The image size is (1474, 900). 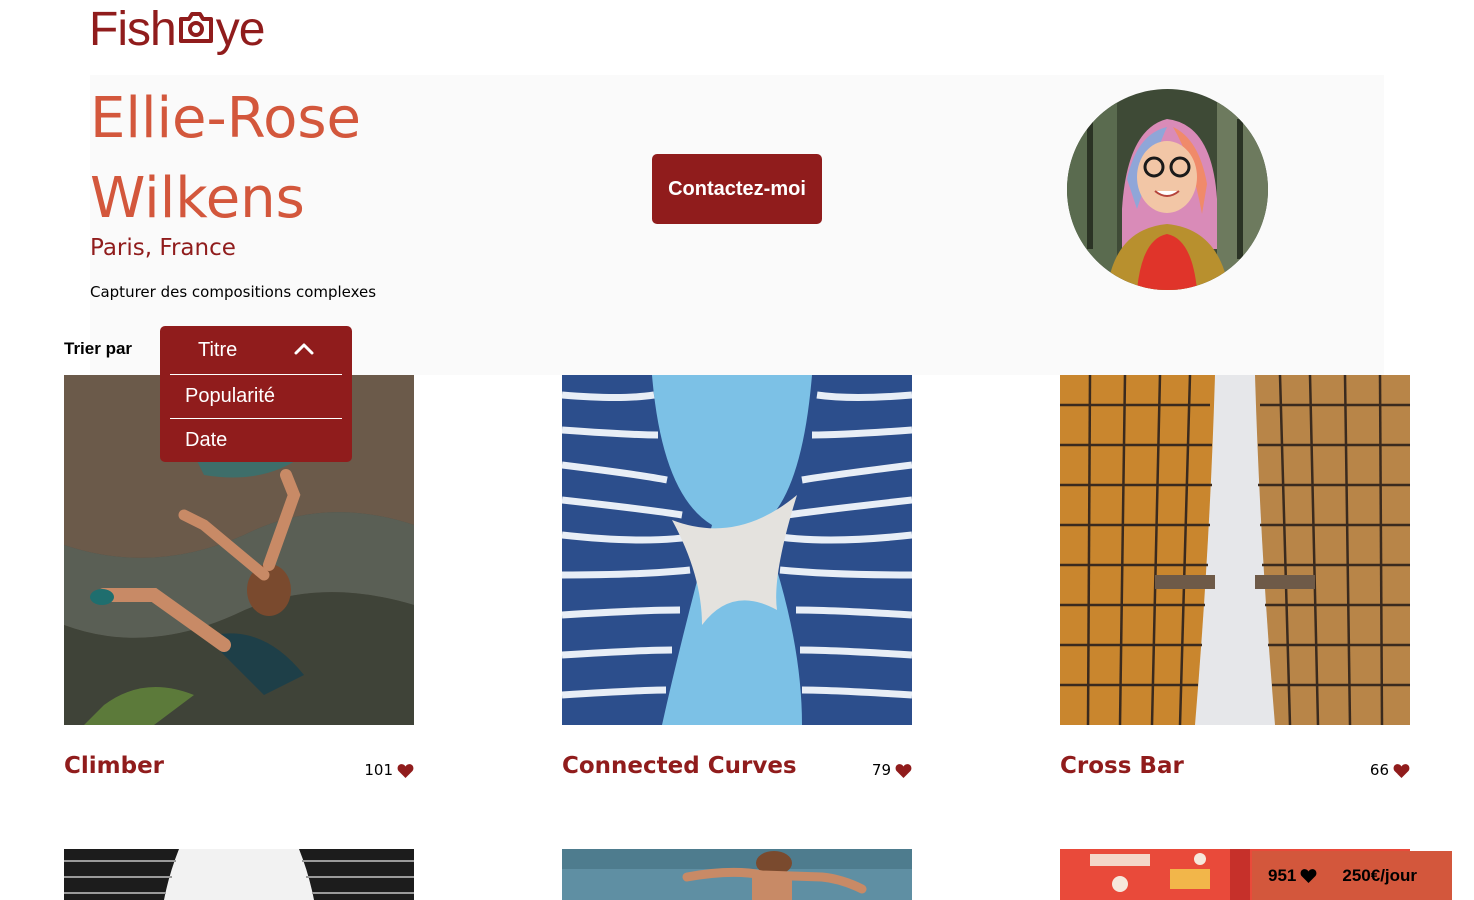 I want to click on photographer-name: Ellie-Rose Wilkens, so click(x=350, y=159).